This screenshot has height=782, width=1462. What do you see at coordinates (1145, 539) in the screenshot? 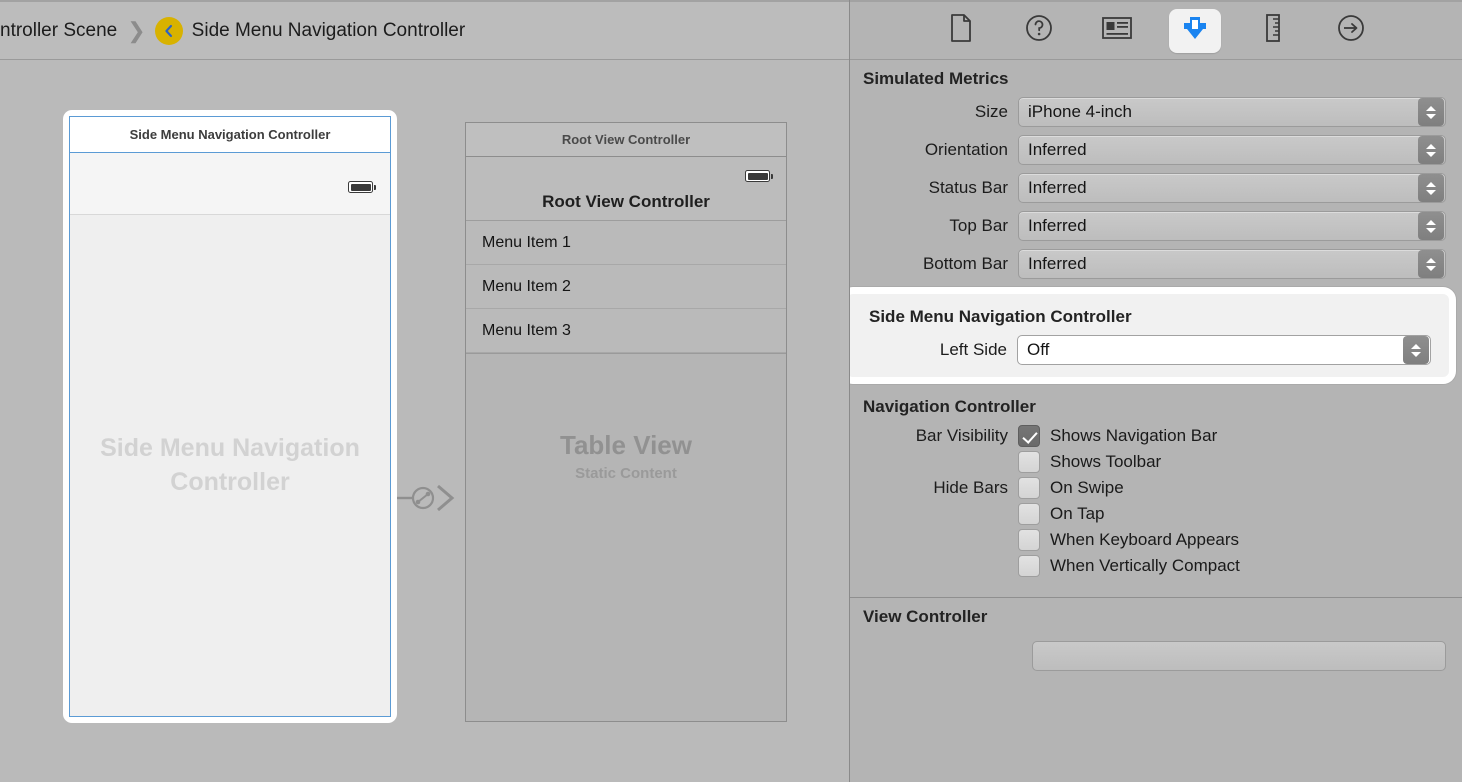
I see `label-when-keyboard-appears: When Keyboard Appears` at bounding box center [1145, 539].